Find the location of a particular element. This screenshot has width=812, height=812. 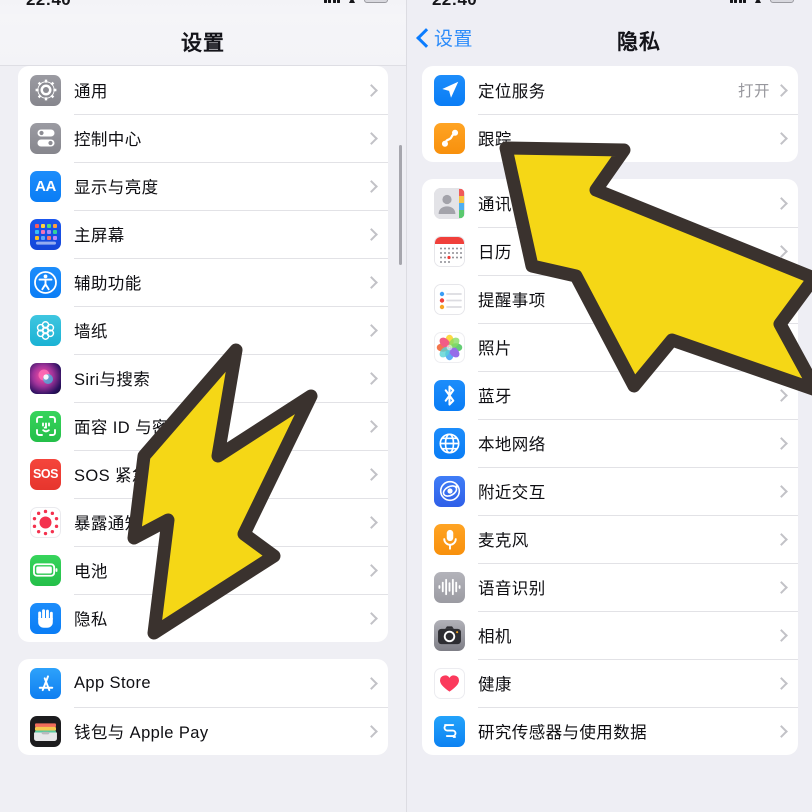

list-item: SOS SOS 紧急联络 is located at coordinates (203, 474).